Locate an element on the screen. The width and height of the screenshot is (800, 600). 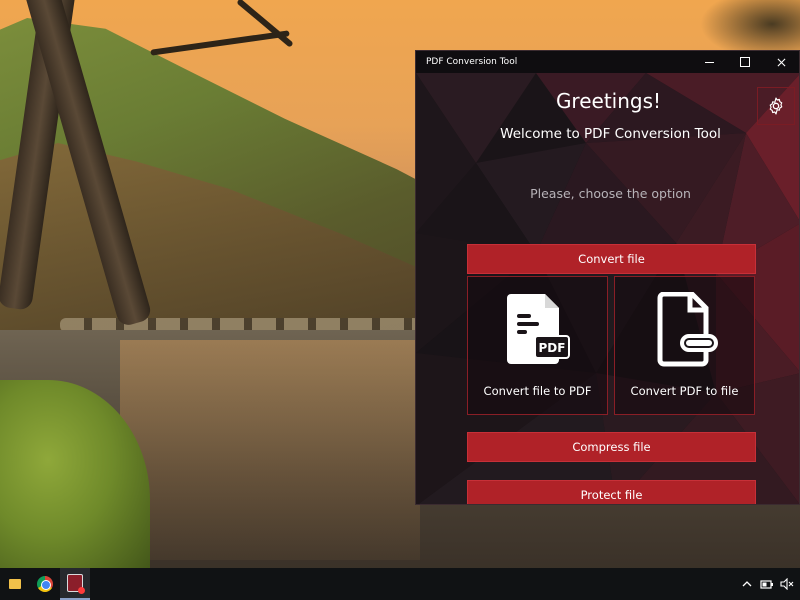
gear-icon is located at coordinates (776, 106).